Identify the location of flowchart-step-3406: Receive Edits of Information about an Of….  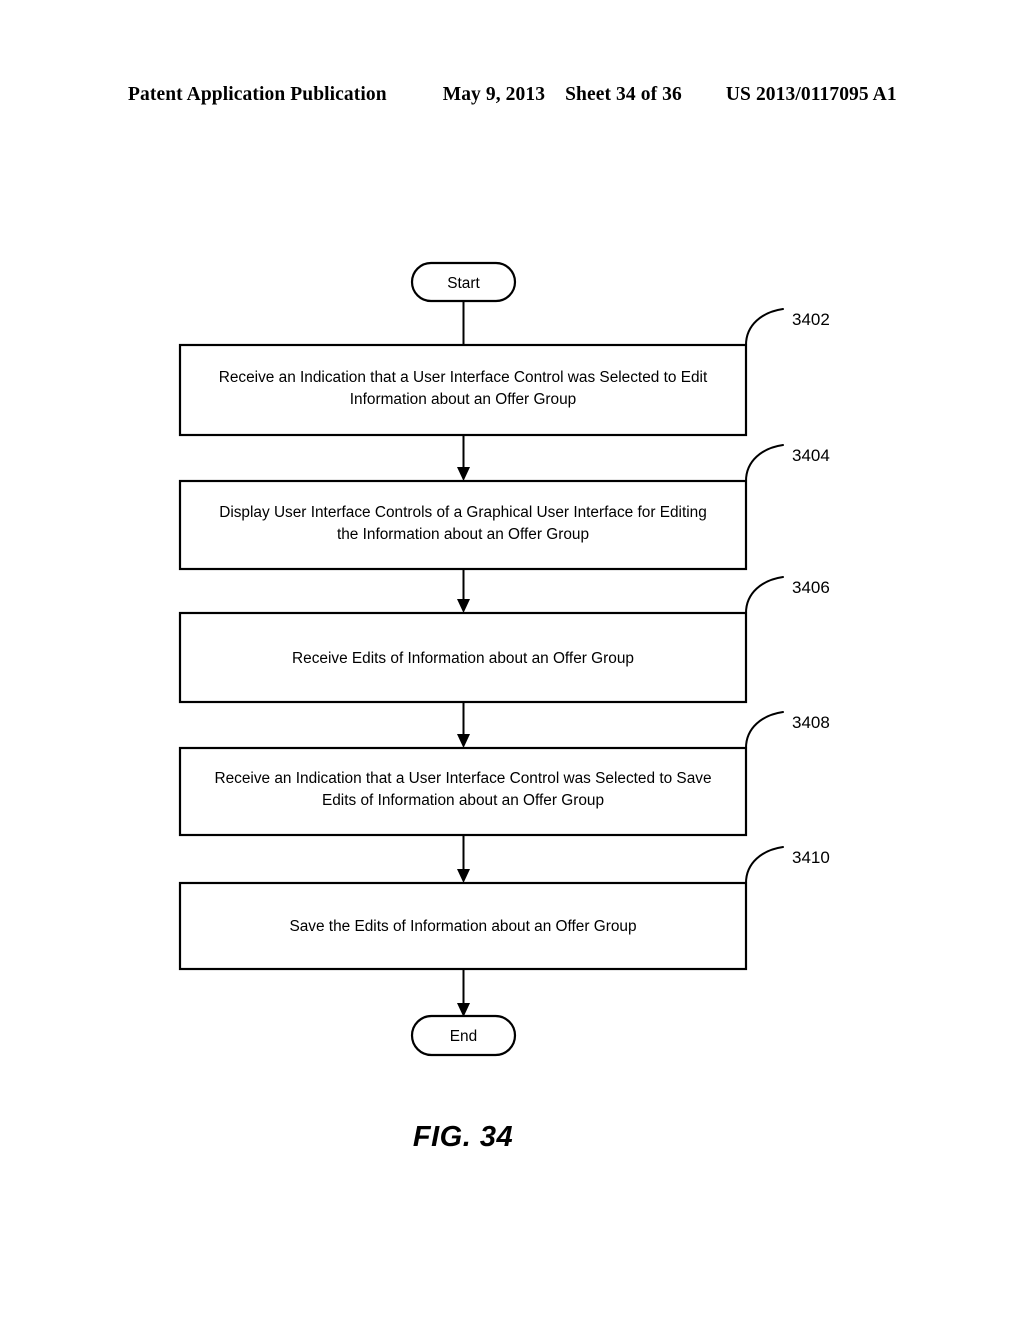
(463, 657).